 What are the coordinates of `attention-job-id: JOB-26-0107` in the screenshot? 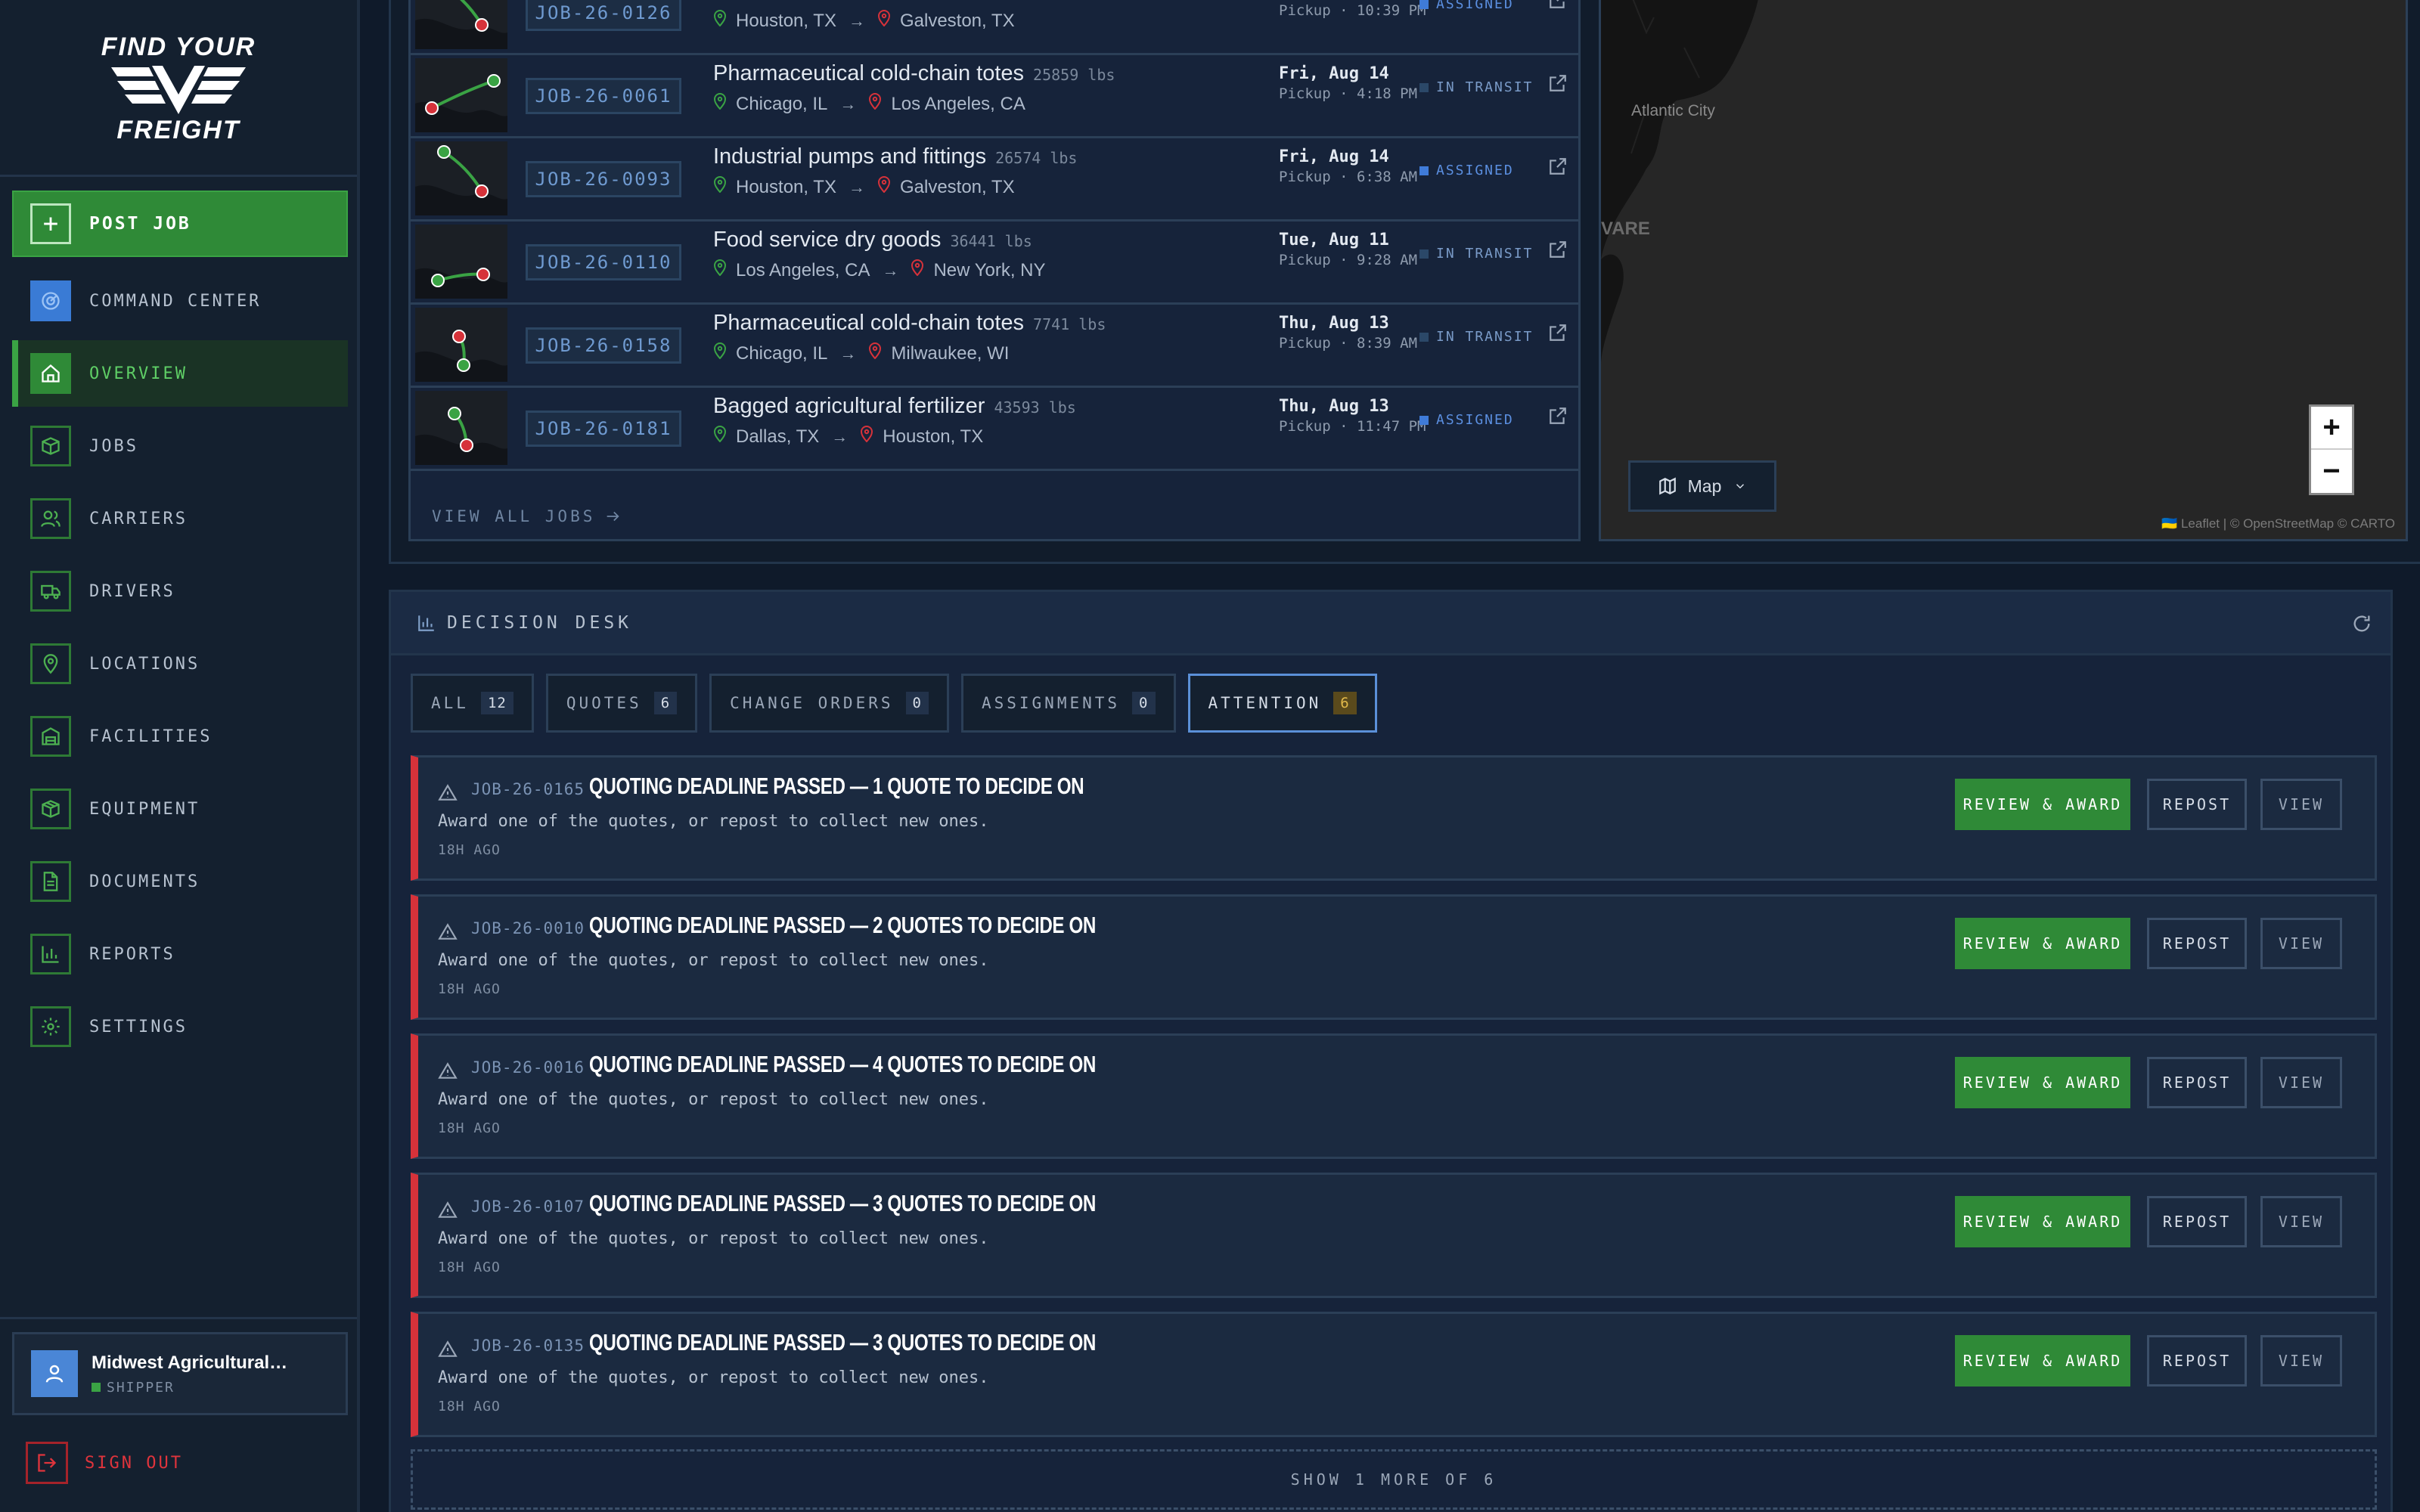 It's located at (528, 1207).